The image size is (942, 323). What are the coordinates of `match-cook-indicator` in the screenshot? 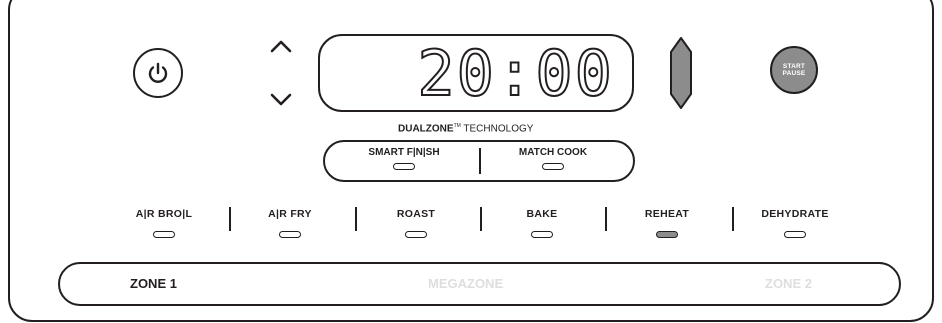 It's located at (553, 166).